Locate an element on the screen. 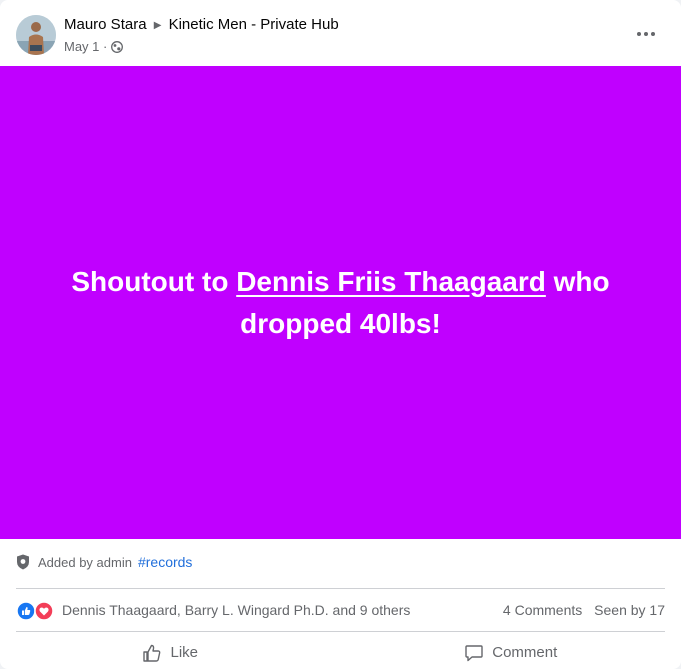 The height and width of the screenshot is (669, 681). comments-count: 4 Comments is located at coordinates (542, 610).